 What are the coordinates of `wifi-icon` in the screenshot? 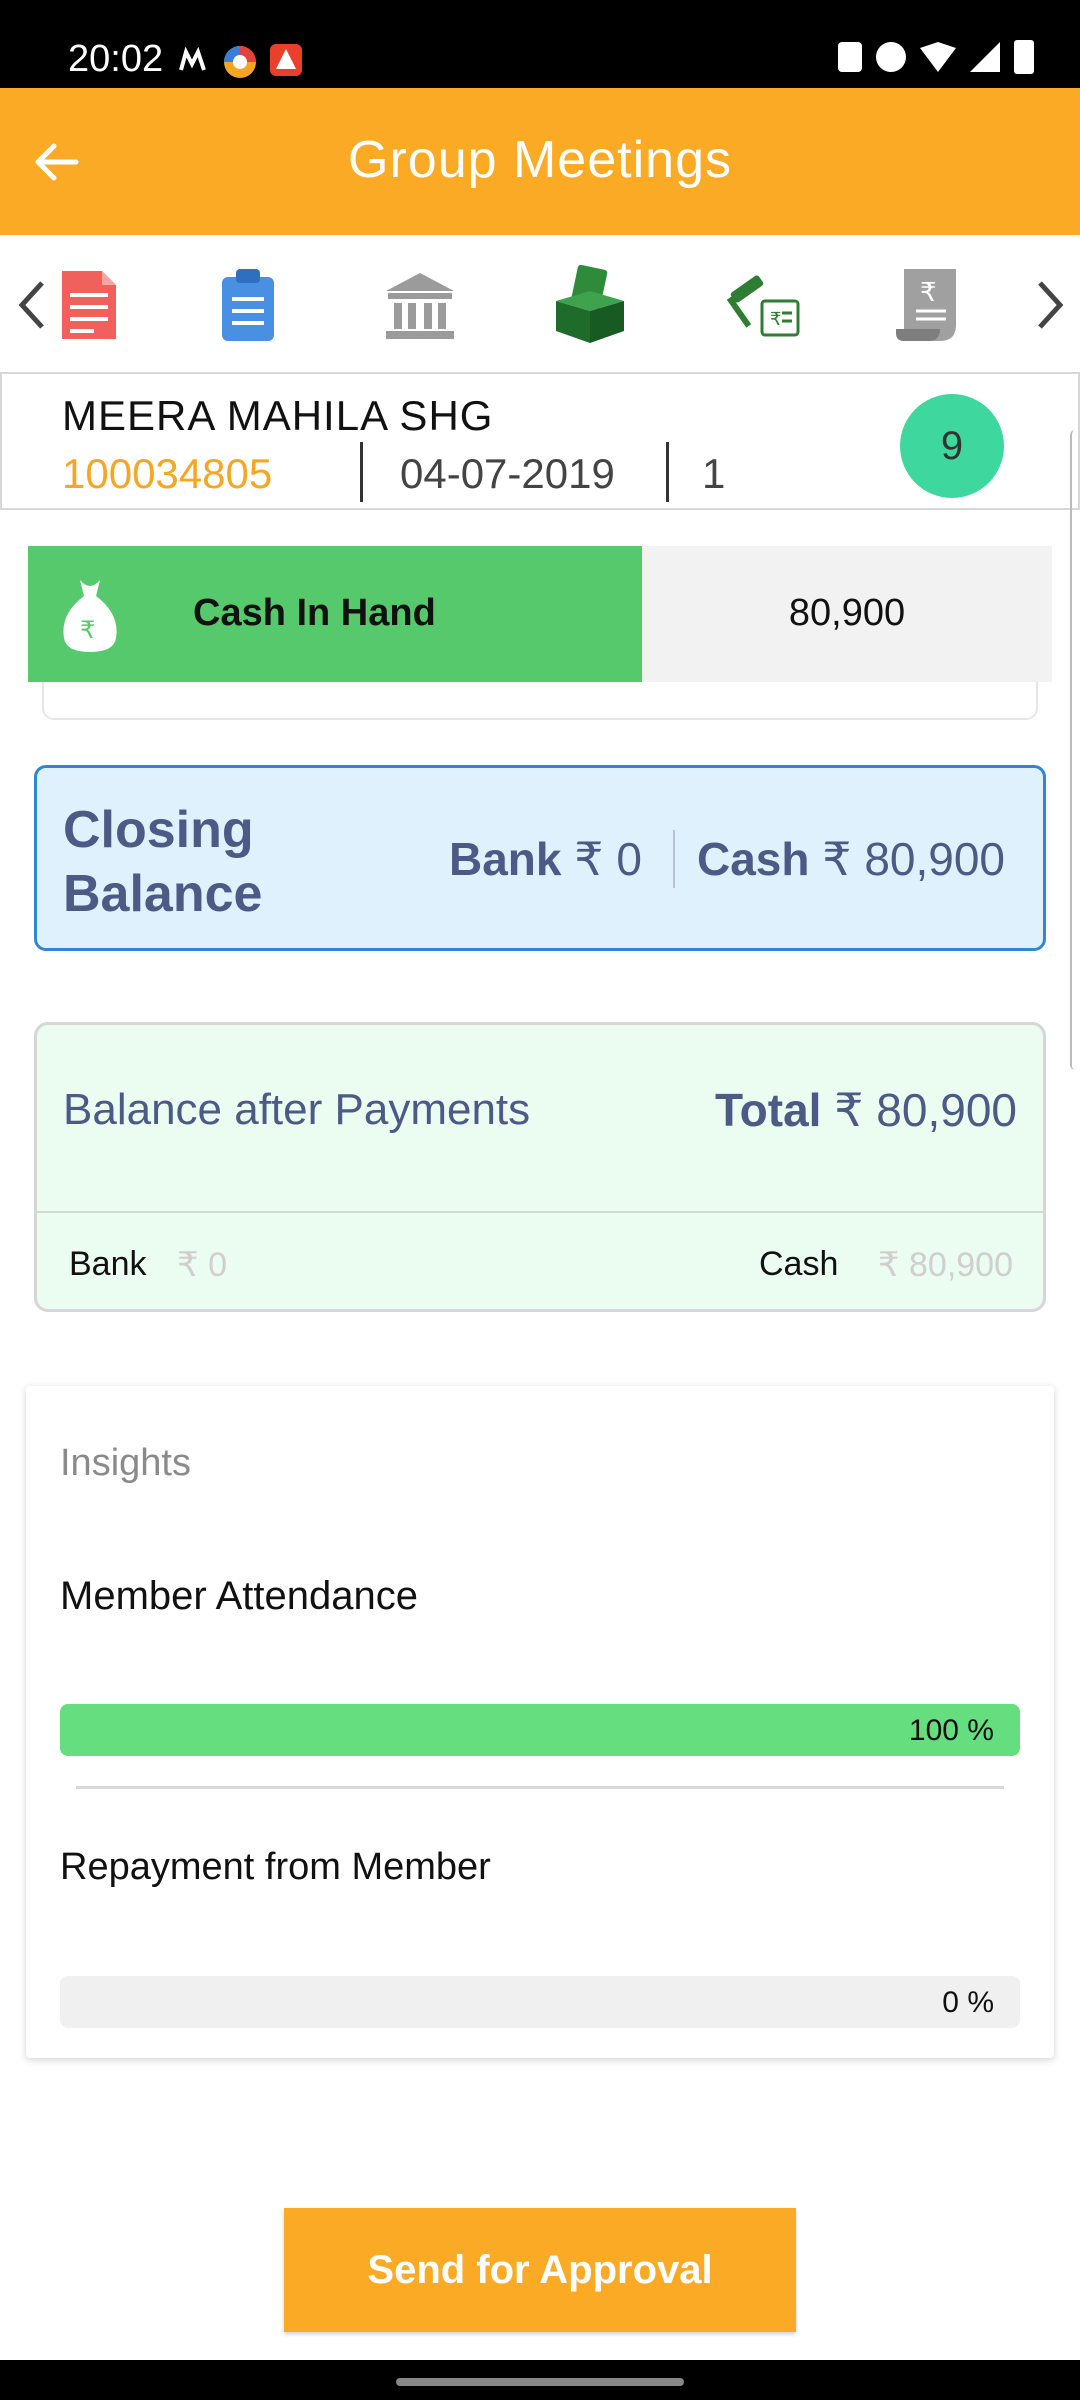 It's located at (938, 57).